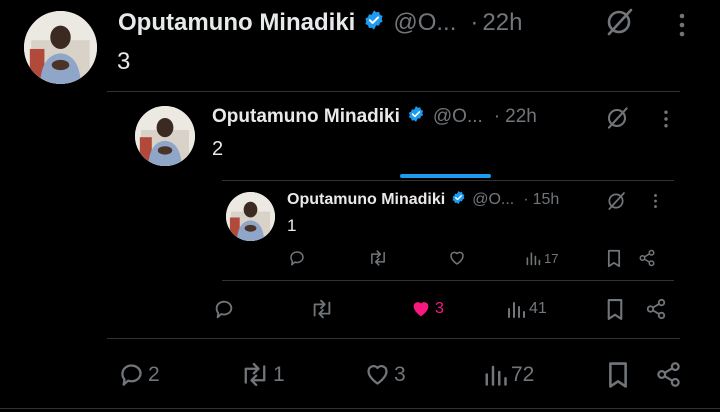  I want to click on reply-button: 2, so click(139, 374).